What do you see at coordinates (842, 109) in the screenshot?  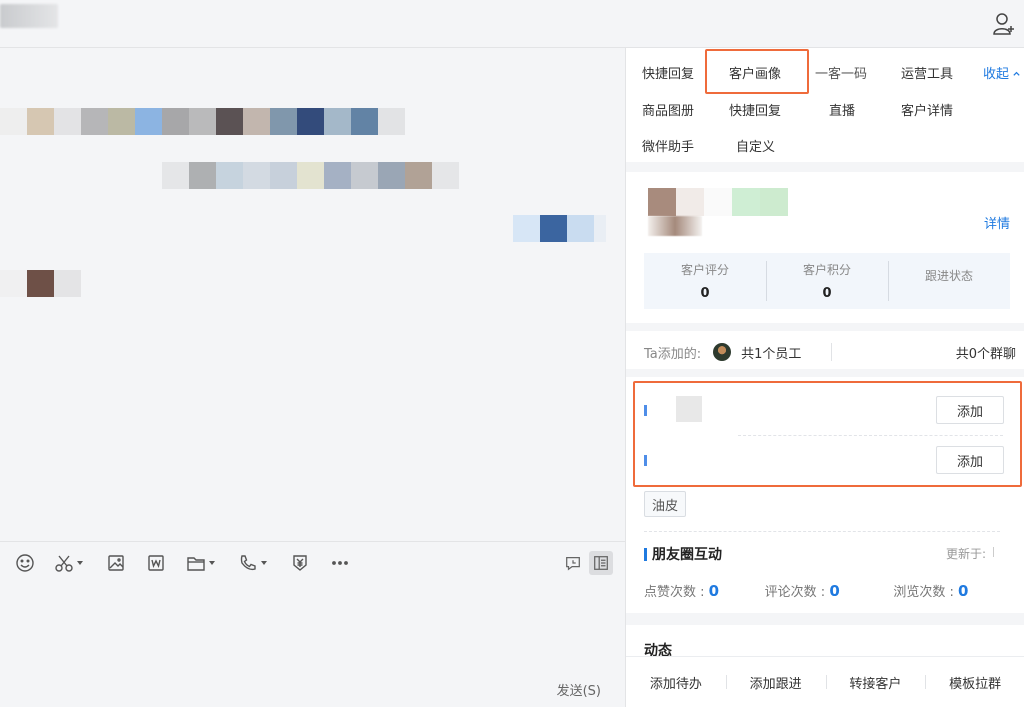 I see `tab-live-stream: 直播` at bounding box center [842, 109].